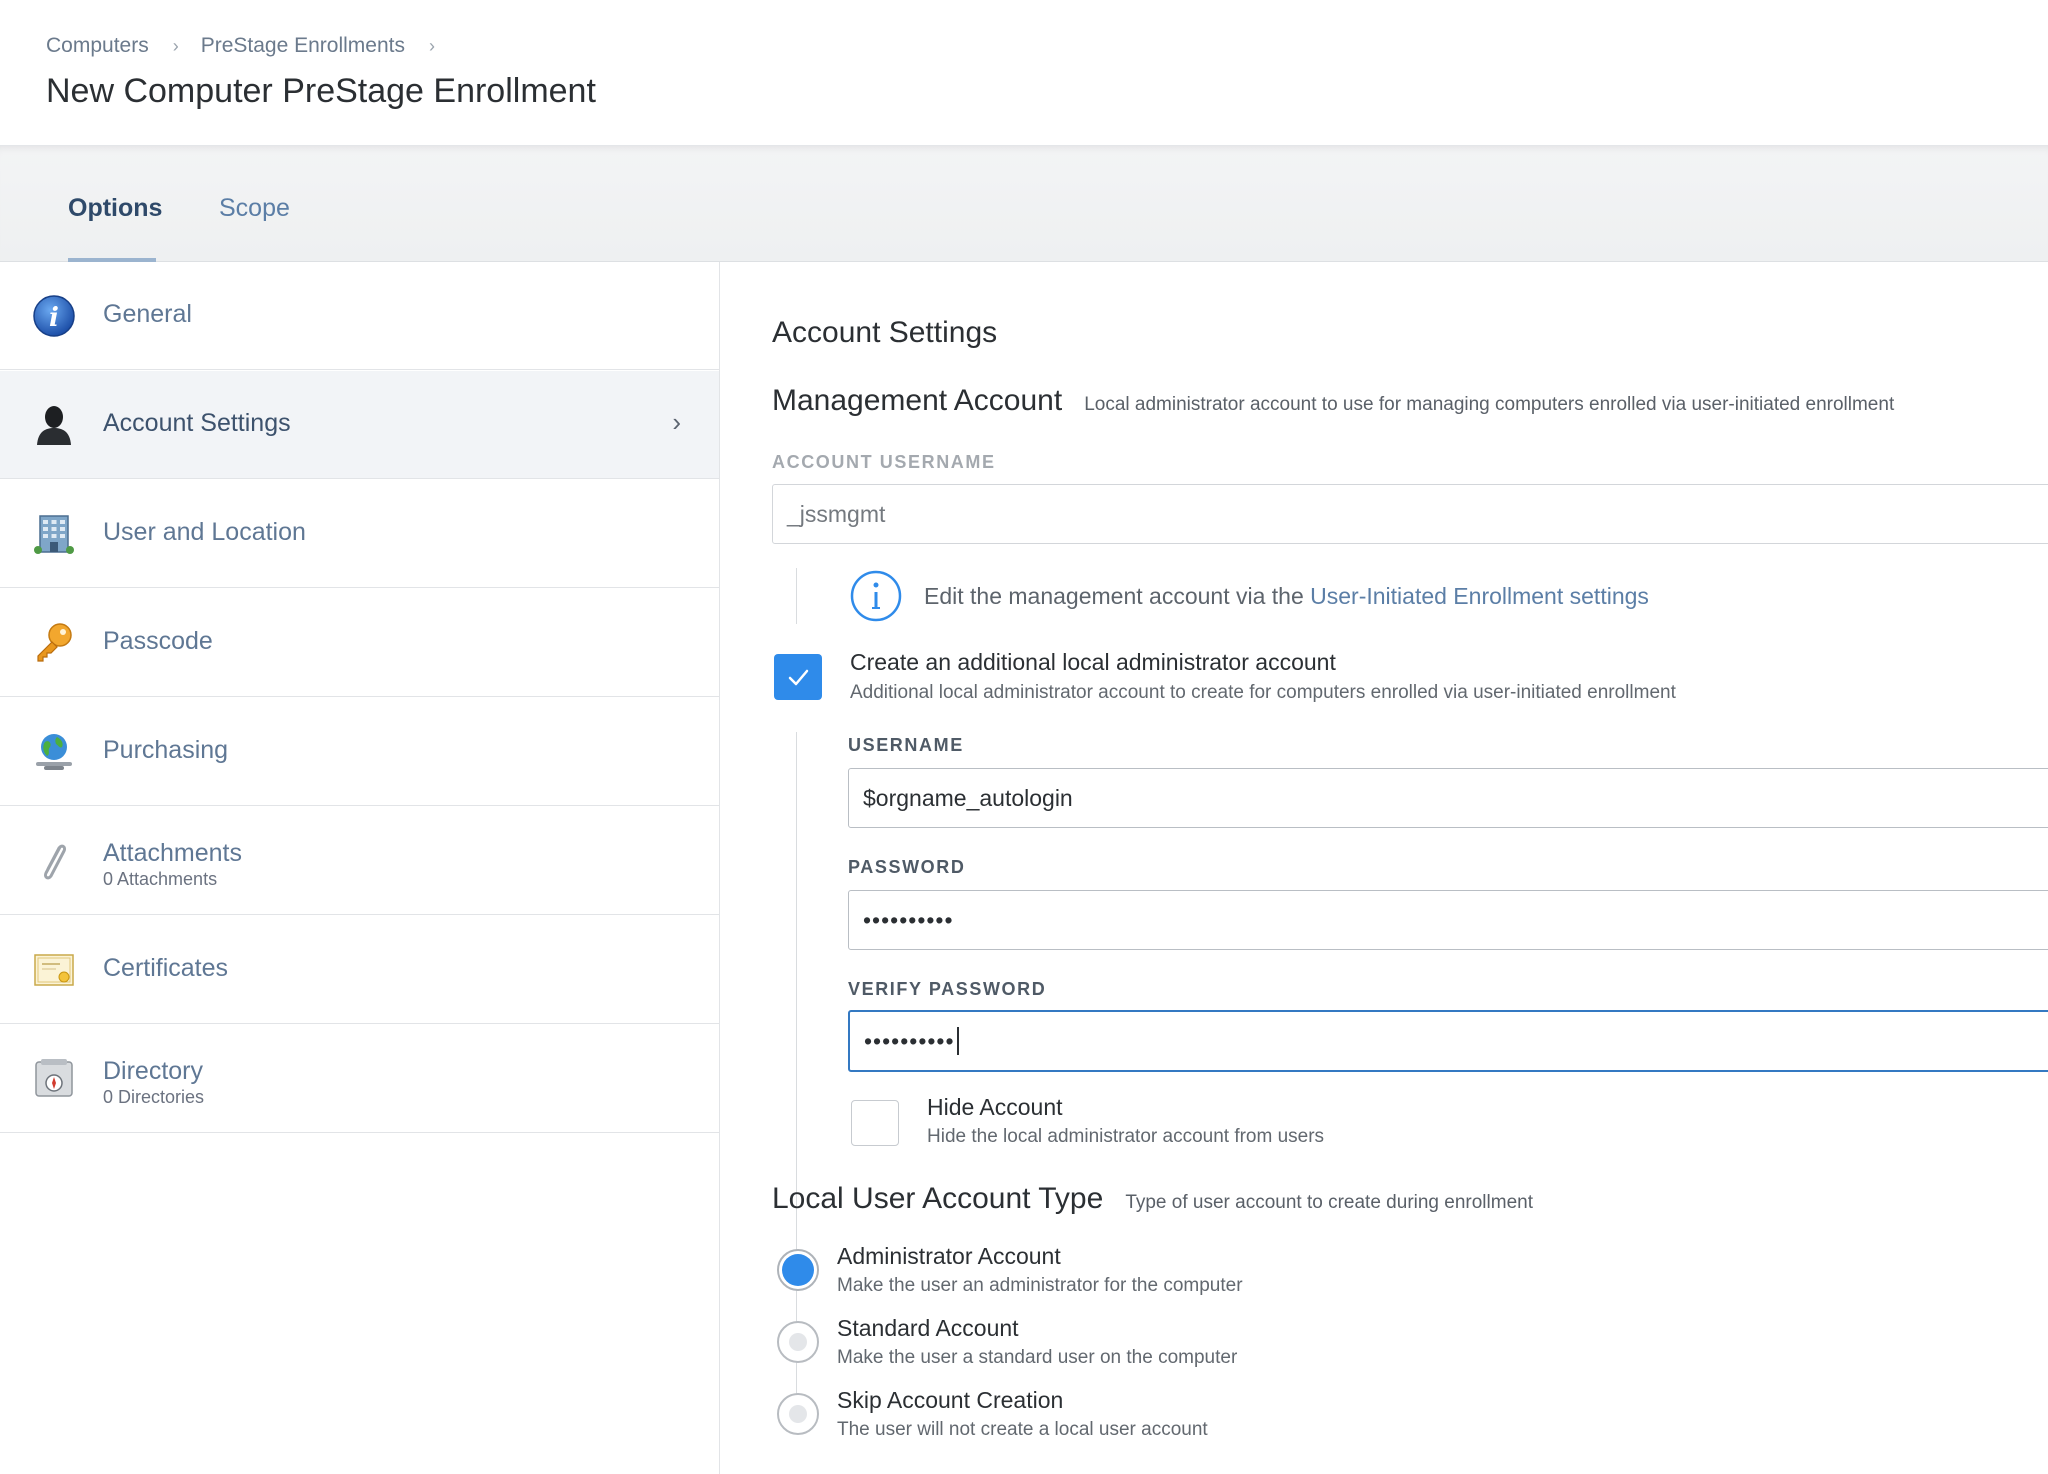  What do you see at coordinates (166, 968) in the screenshot?
I see `sidebar-item-label: Certificates` at bounding box center [166, 968].